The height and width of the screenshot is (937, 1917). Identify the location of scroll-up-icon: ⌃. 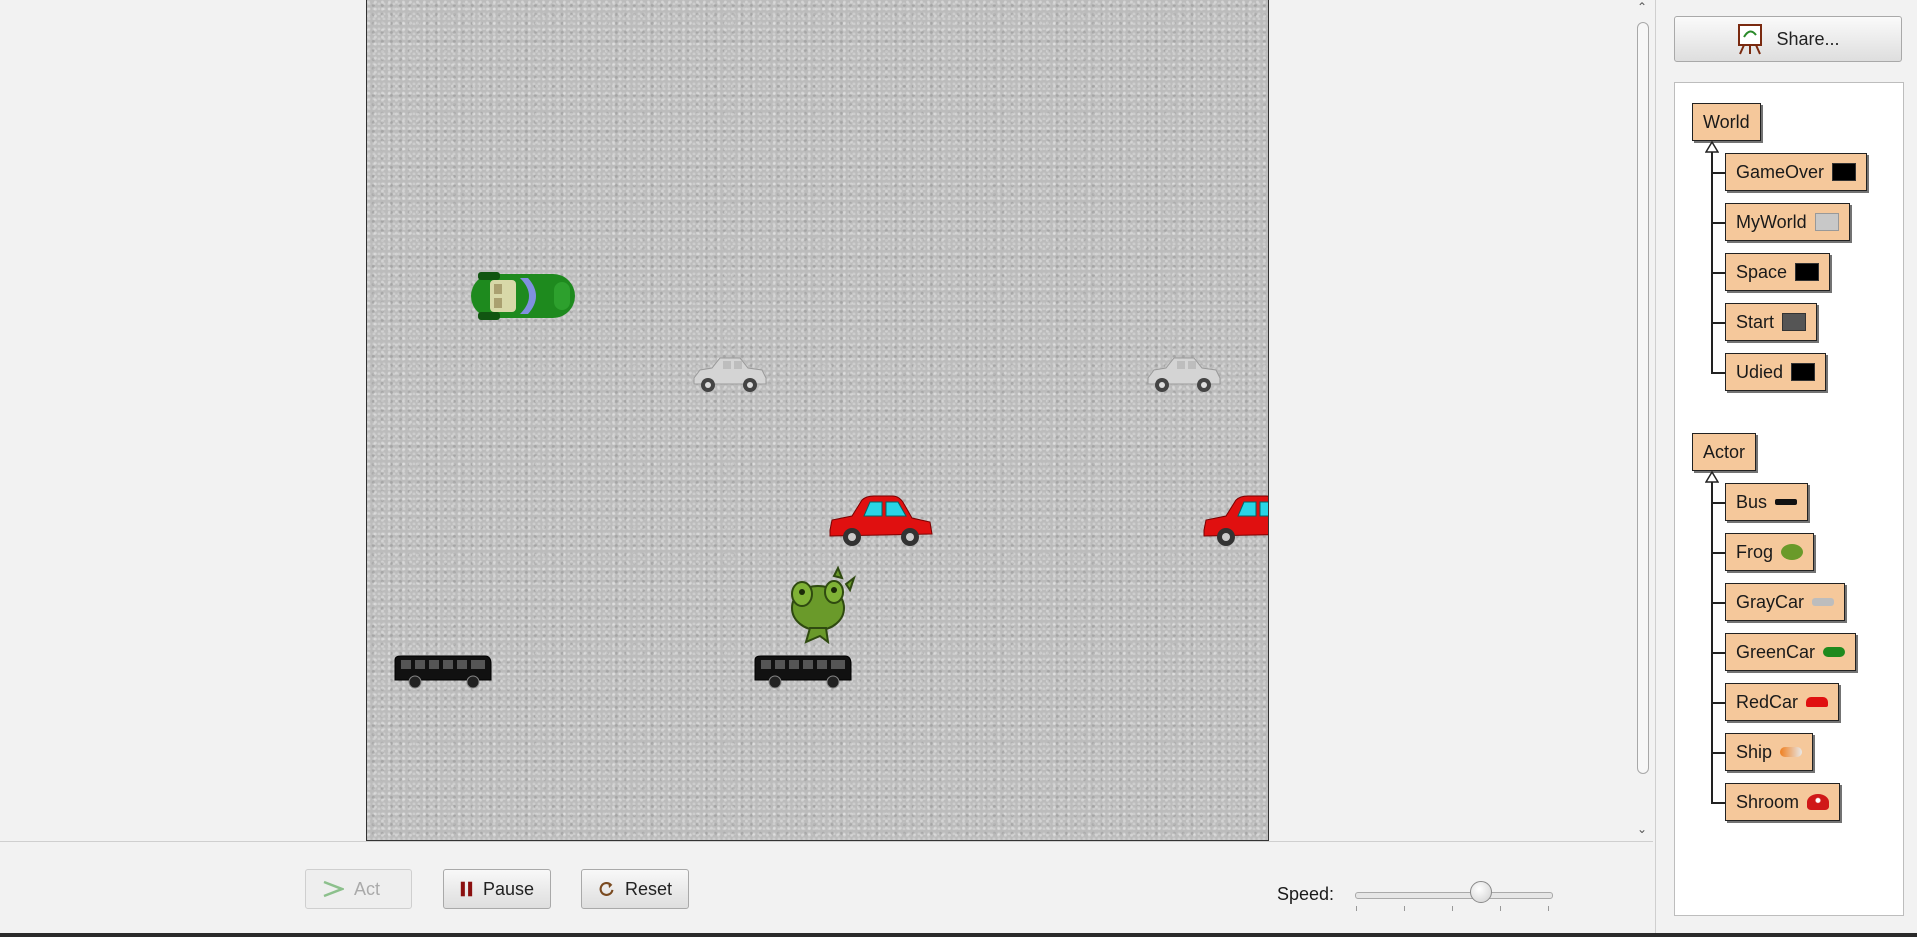
(1642, 7).